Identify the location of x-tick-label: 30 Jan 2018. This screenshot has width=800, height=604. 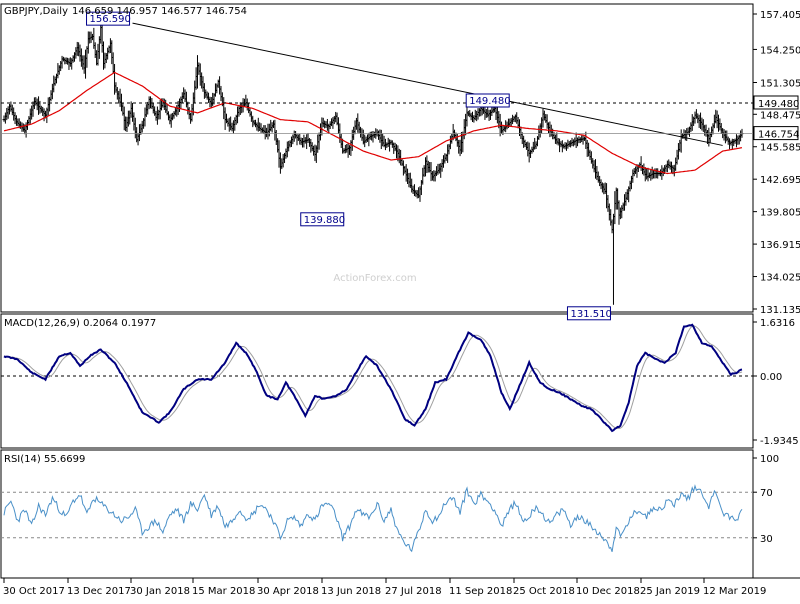
(160, 591).